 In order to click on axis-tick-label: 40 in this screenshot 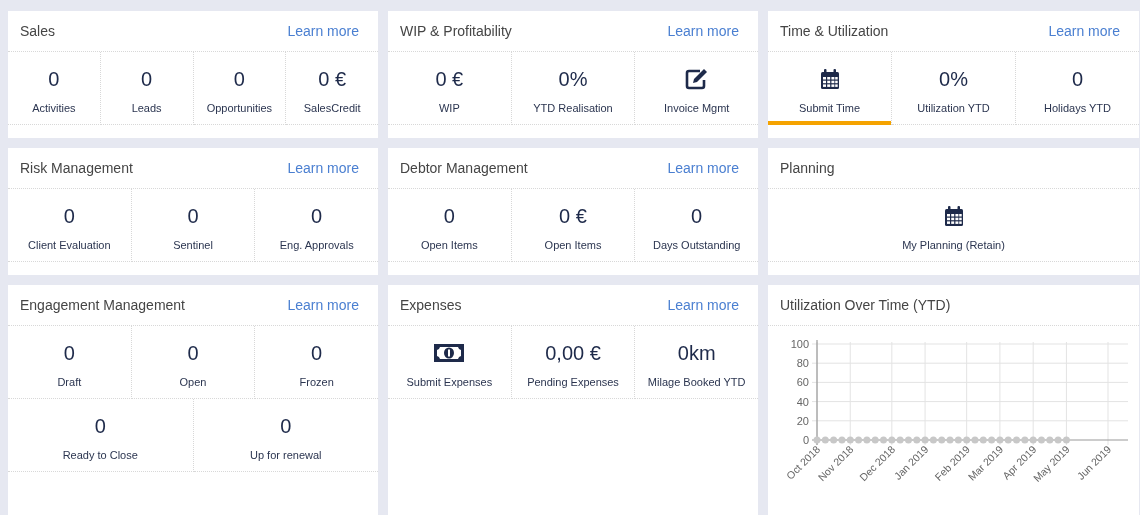, I will do `click(802, 401)`.